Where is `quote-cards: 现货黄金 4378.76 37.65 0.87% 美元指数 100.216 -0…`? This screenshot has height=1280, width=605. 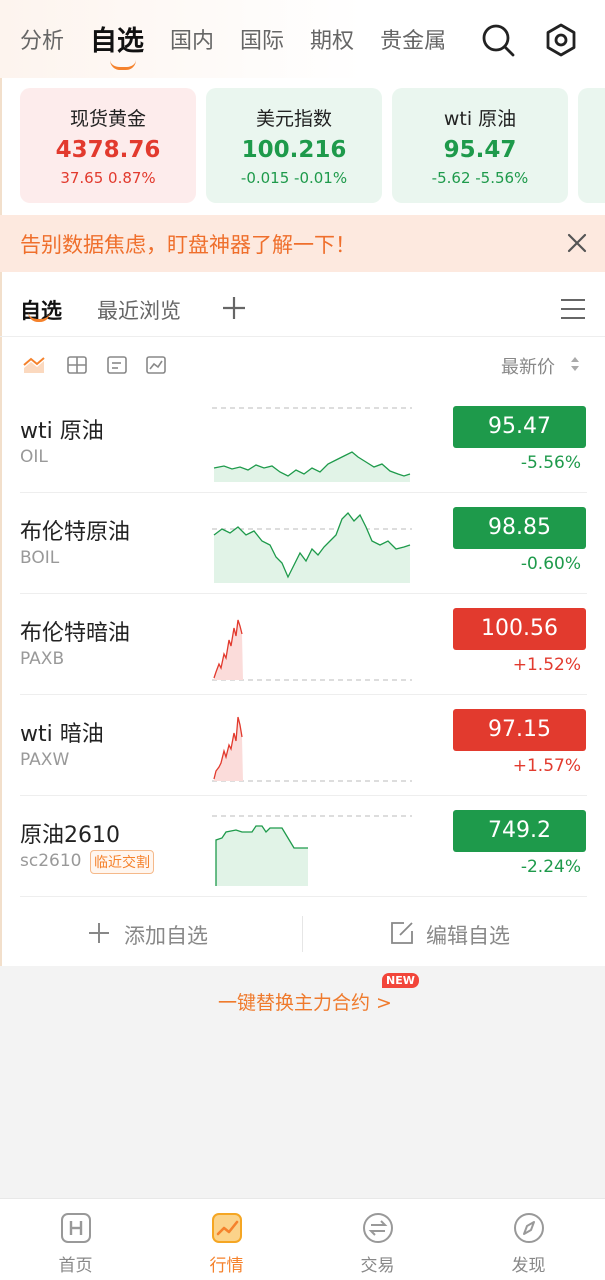 quote-cards: 现货黄金 4378.76 37.65 0.87% 美元指数 100.216 -0… is located at coordinates (312, 145).